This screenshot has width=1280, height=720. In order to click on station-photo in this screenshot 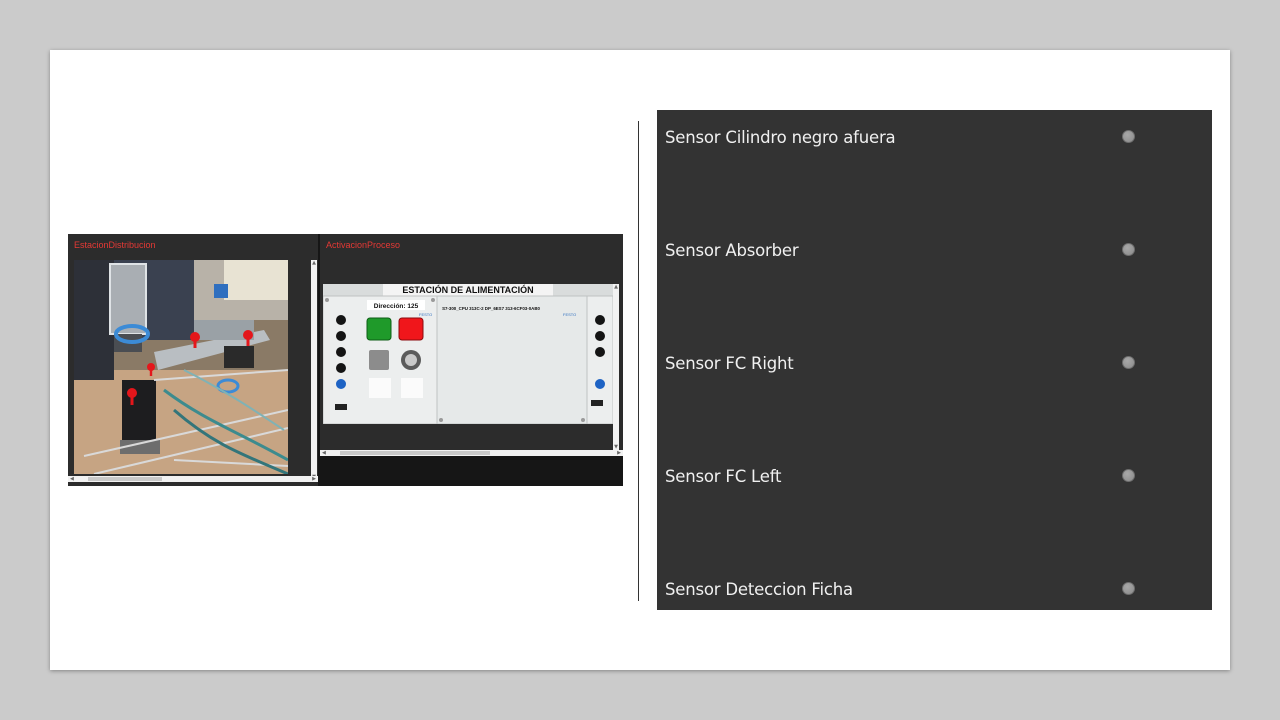, I will do `click(181, 367)`.